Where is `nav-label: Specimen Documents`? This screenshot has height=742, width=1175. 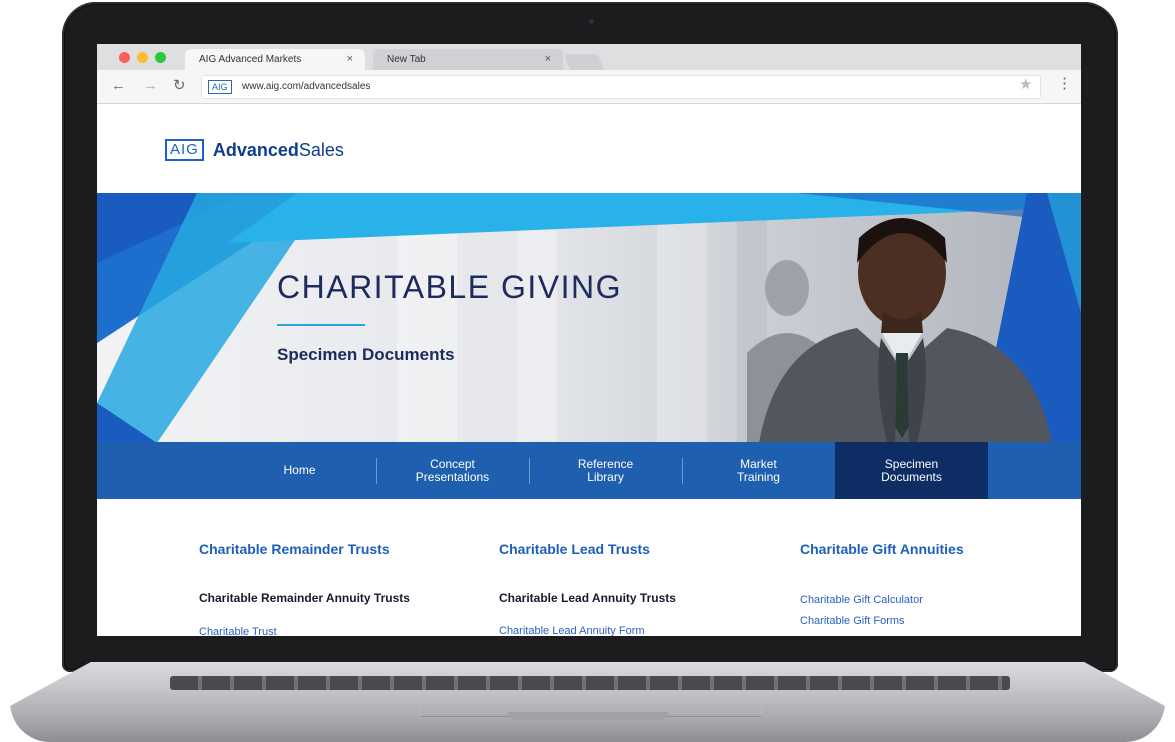 nav-label: Specimen Documents is located at coordinates (911, 470).